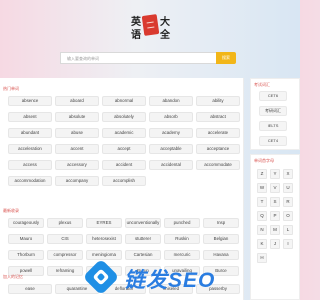 The width and height of the screenshot is (320, 300). What do you see at coordinates (275, 174) in the screenshot?
I see `letter-link: Y` at bounding box center [275, 174].